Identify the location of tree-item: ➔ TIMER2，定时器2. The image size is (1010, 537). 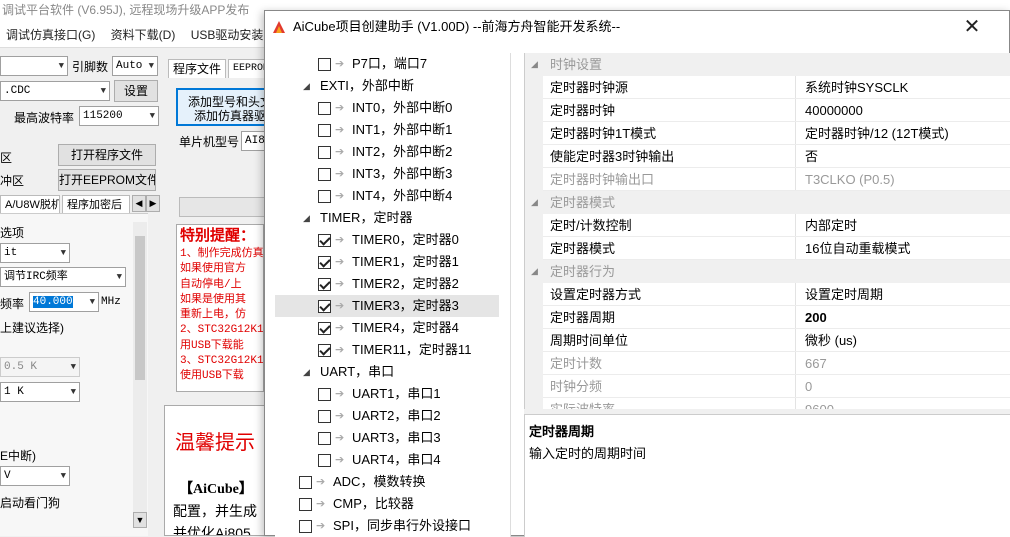
(387, 284).